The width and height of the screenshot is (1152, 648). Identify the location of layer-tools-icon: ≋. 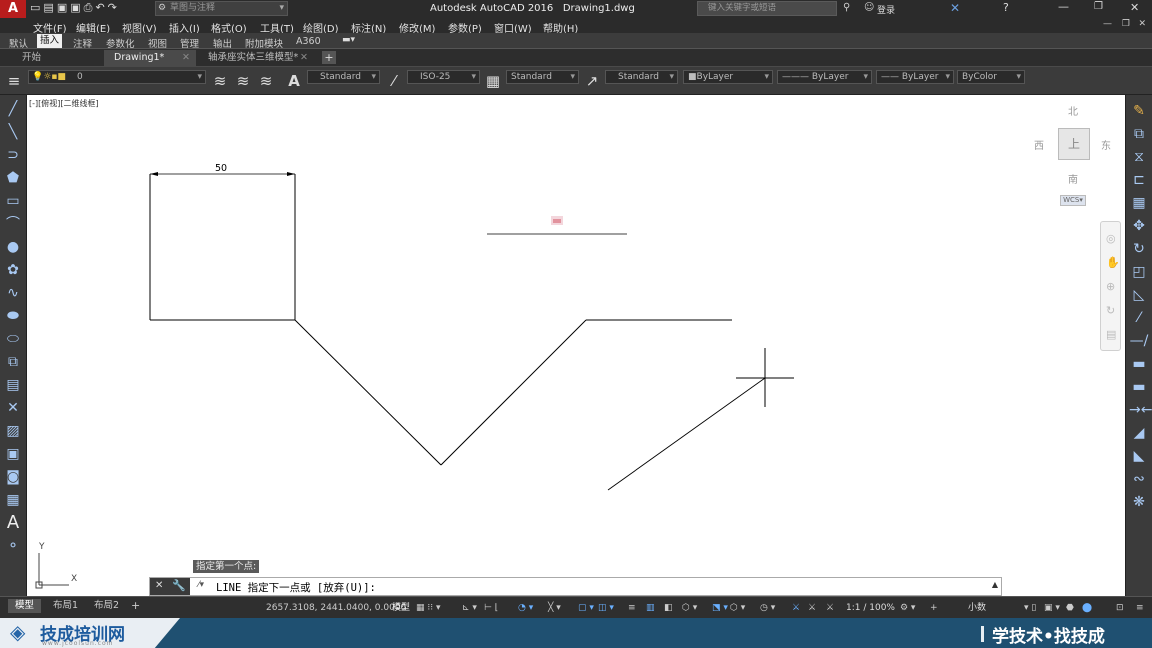
(220, 81).